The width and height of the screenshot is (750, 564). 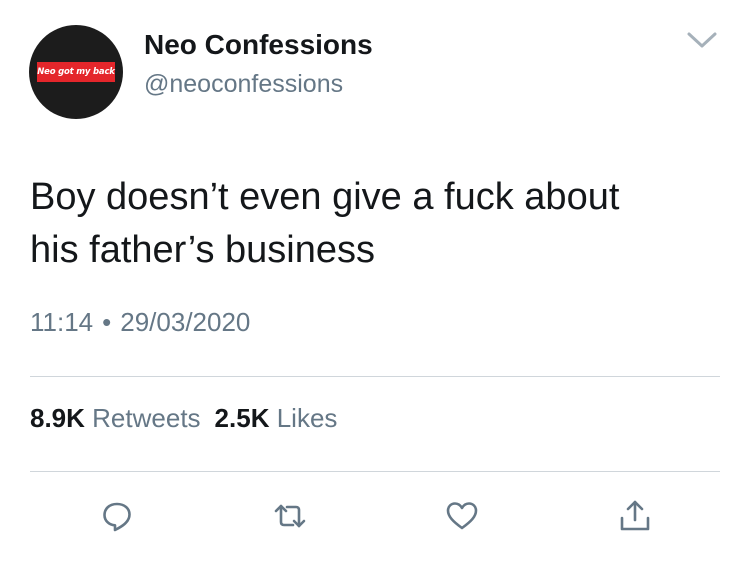 I want to click on heart-icon, so click(x=462, y=516).